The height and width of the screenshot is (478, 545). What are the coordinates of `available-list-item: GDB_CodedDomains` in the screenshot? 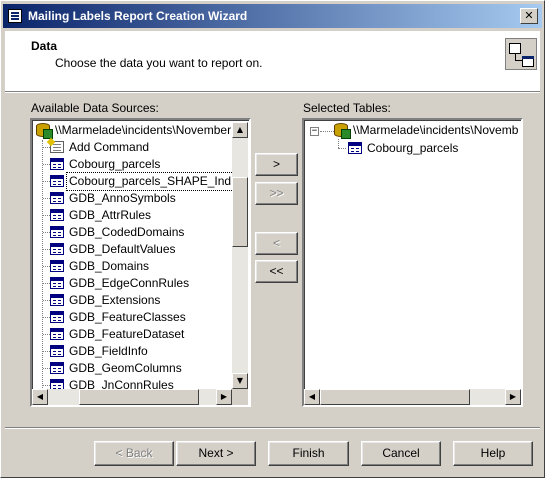 It's located at (114, 232).